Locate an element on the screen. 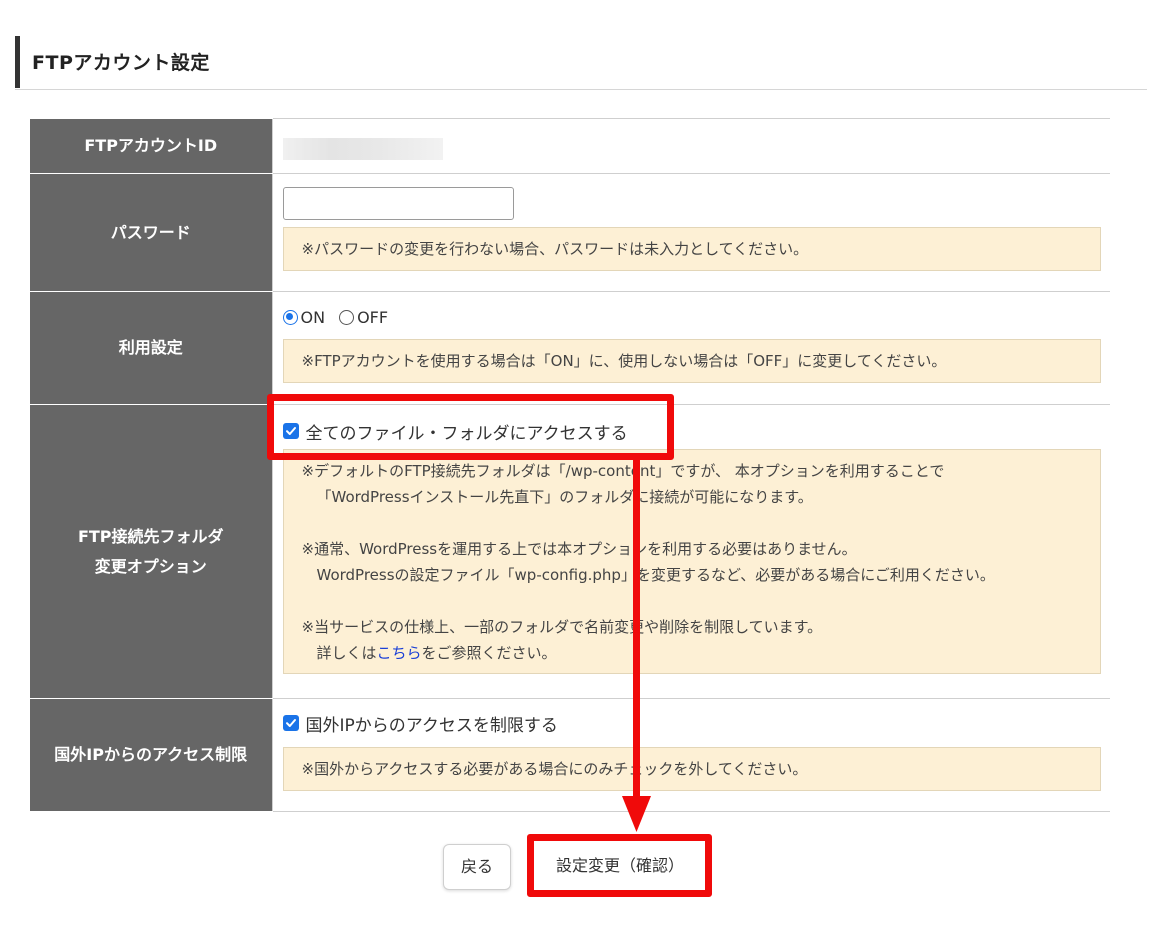 This screenshot has height=945, width=1151. account-id-value-masked is located at coordinates (362, 149).